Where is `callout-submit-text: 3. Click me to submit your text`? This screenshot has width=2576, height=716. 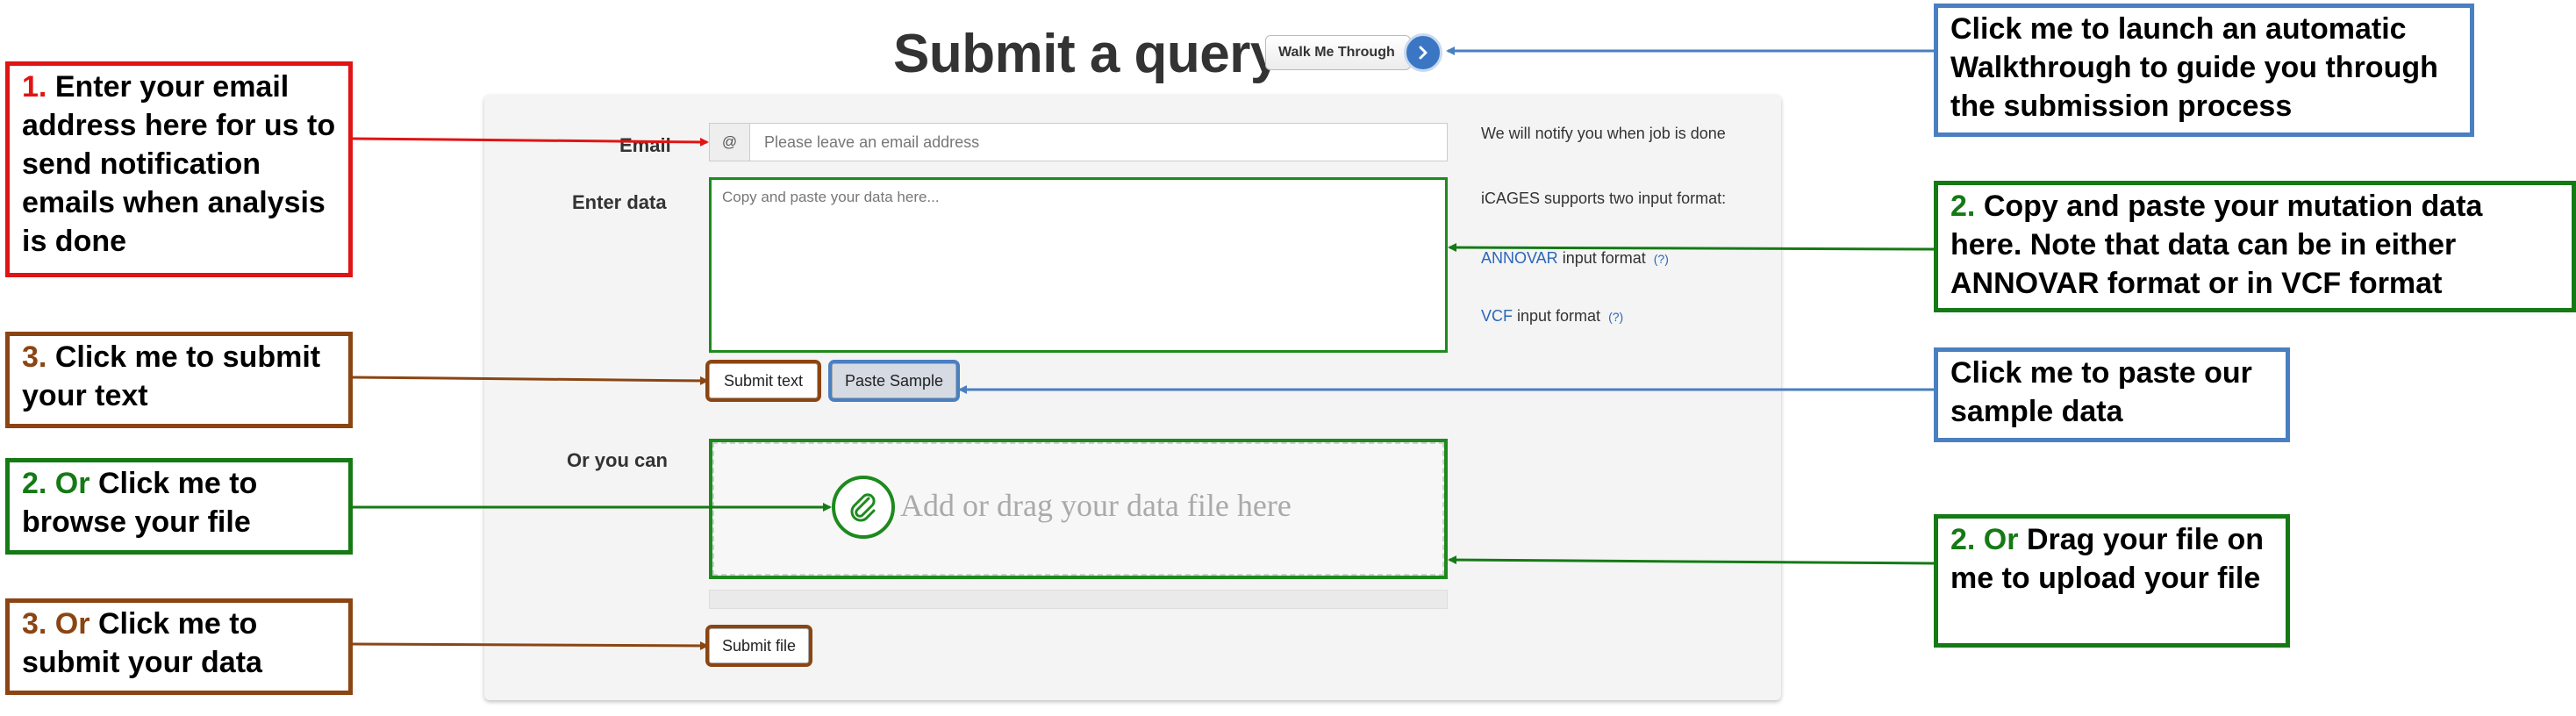 callout-submit-text: 3. Click me to submit your text is located at coordinates (179, 380).